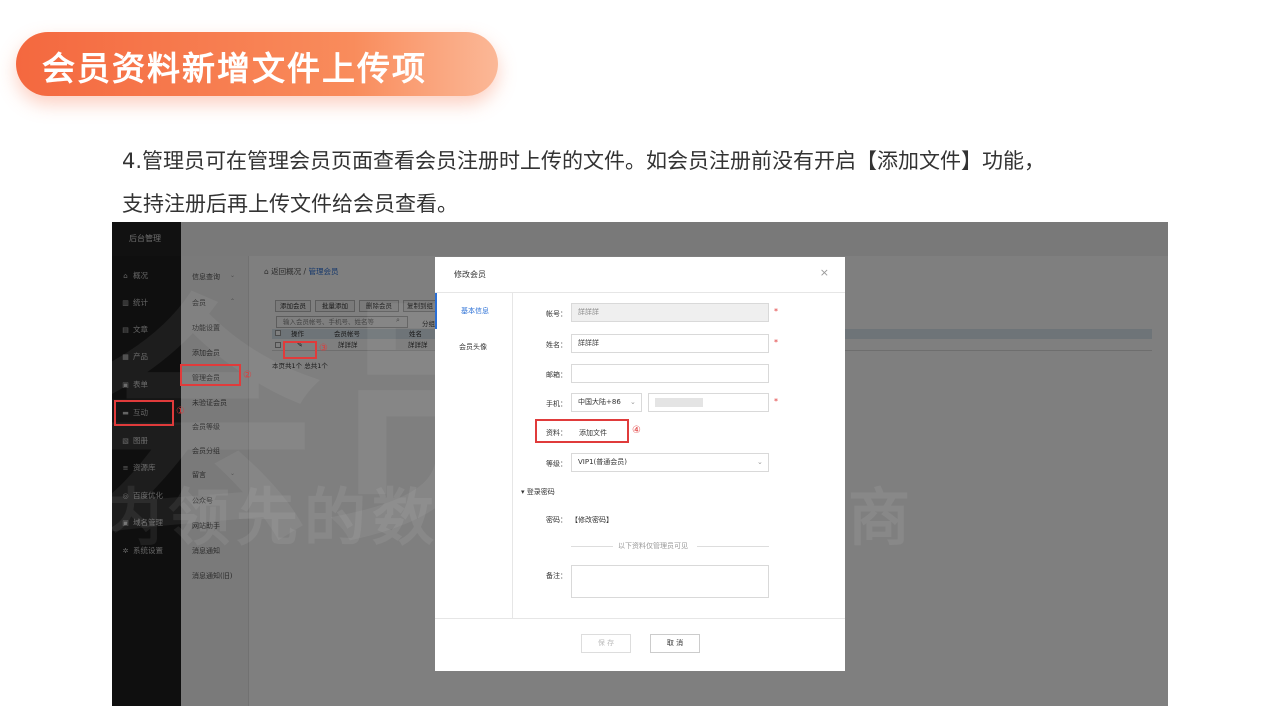 Image resolution: width=1280 pixels, height=720 pixels. I want to click on tab-basic-info: 基本信息, so click(474, 311).